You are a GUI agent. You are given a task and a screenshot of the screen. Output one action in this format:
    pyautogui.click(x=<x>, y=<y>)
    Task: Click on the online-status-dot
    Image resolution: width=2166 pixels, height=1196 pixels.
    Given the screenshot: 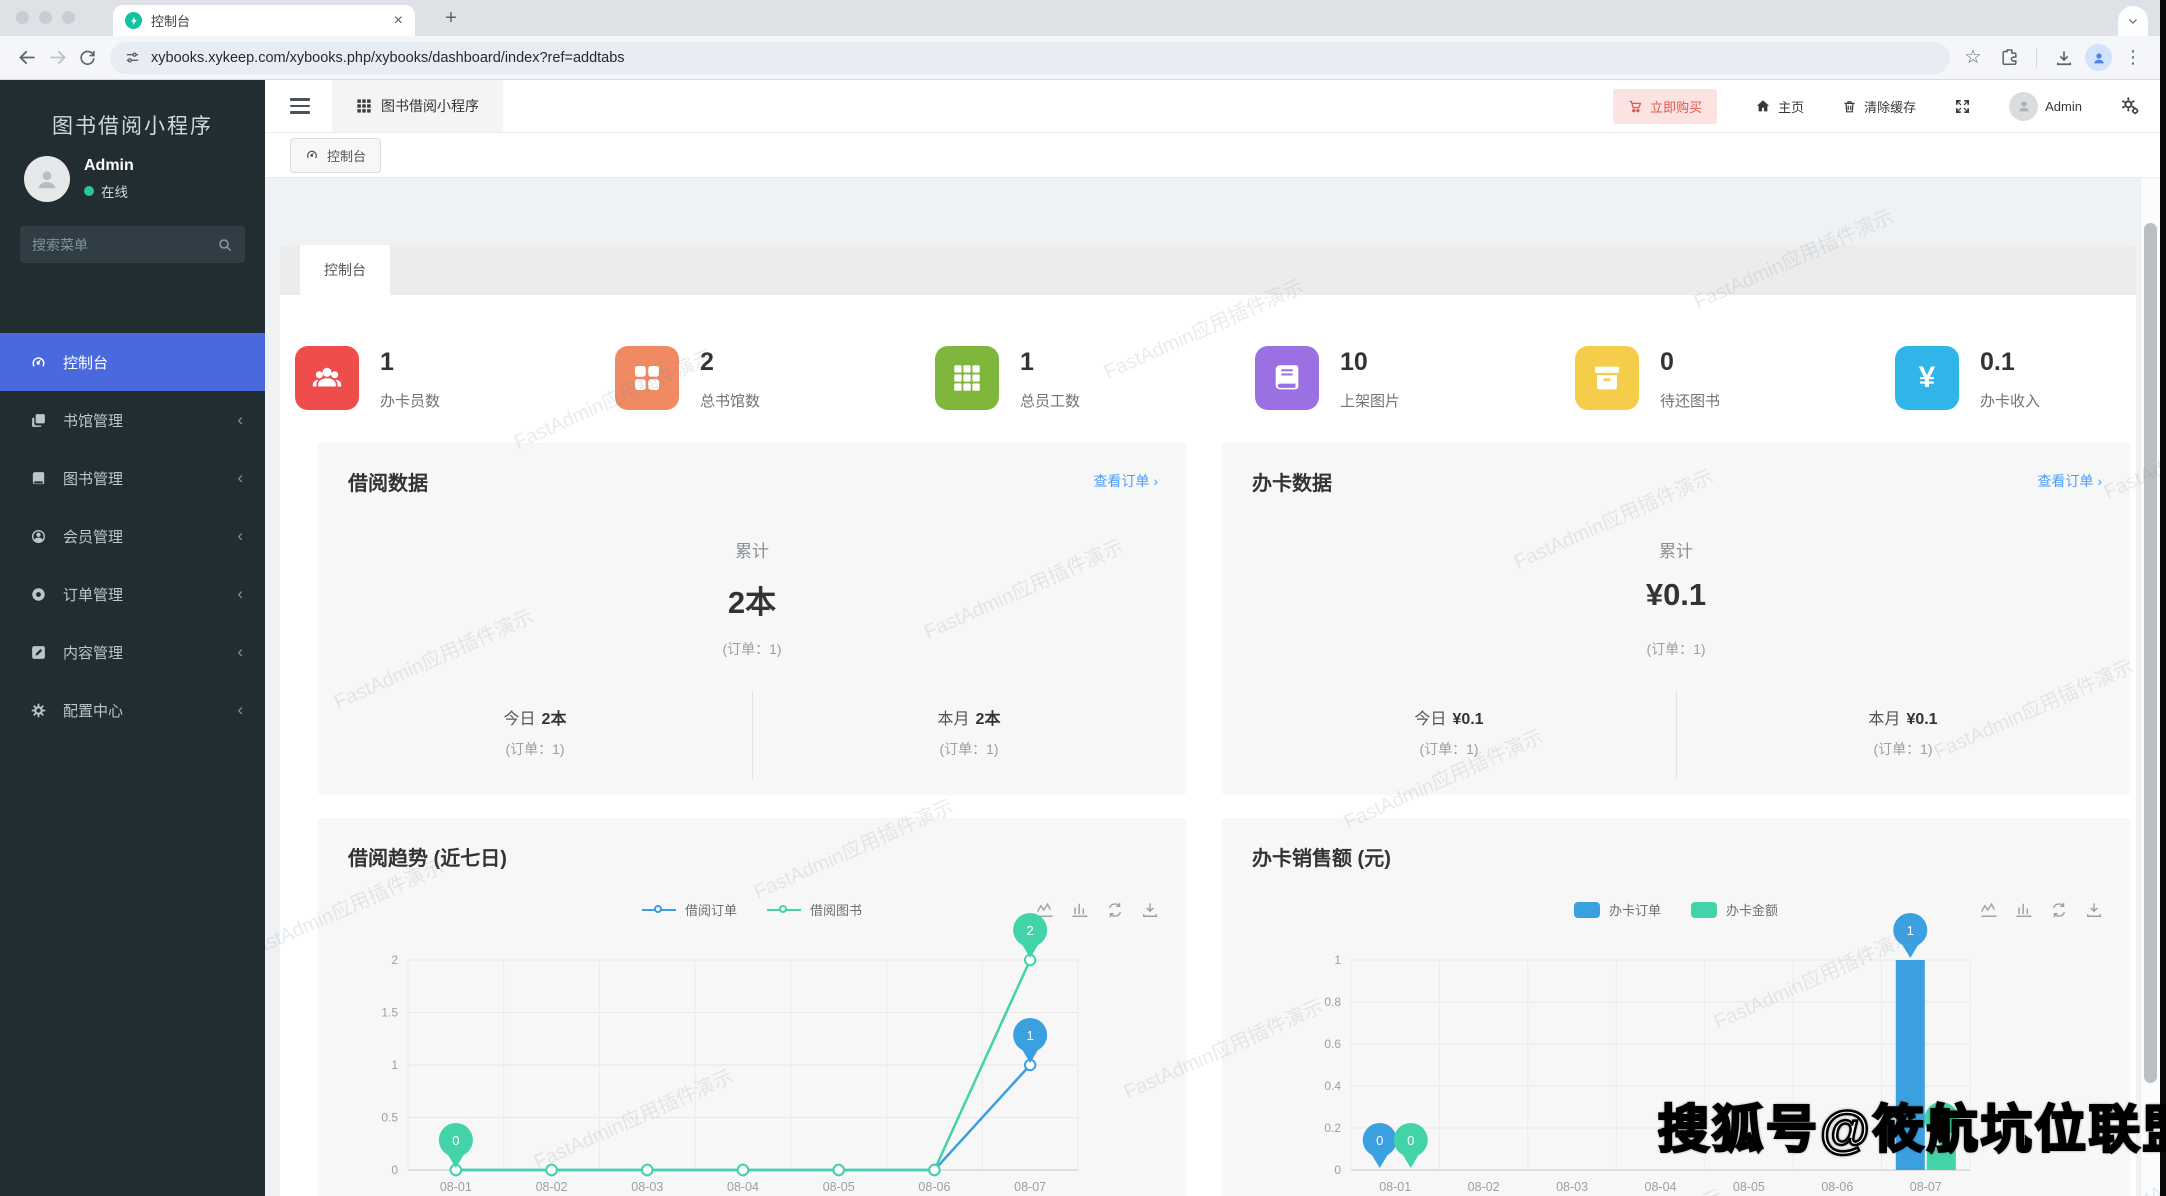 What is the action you would take?
    pyautogui.click(x=89, y=191)
    